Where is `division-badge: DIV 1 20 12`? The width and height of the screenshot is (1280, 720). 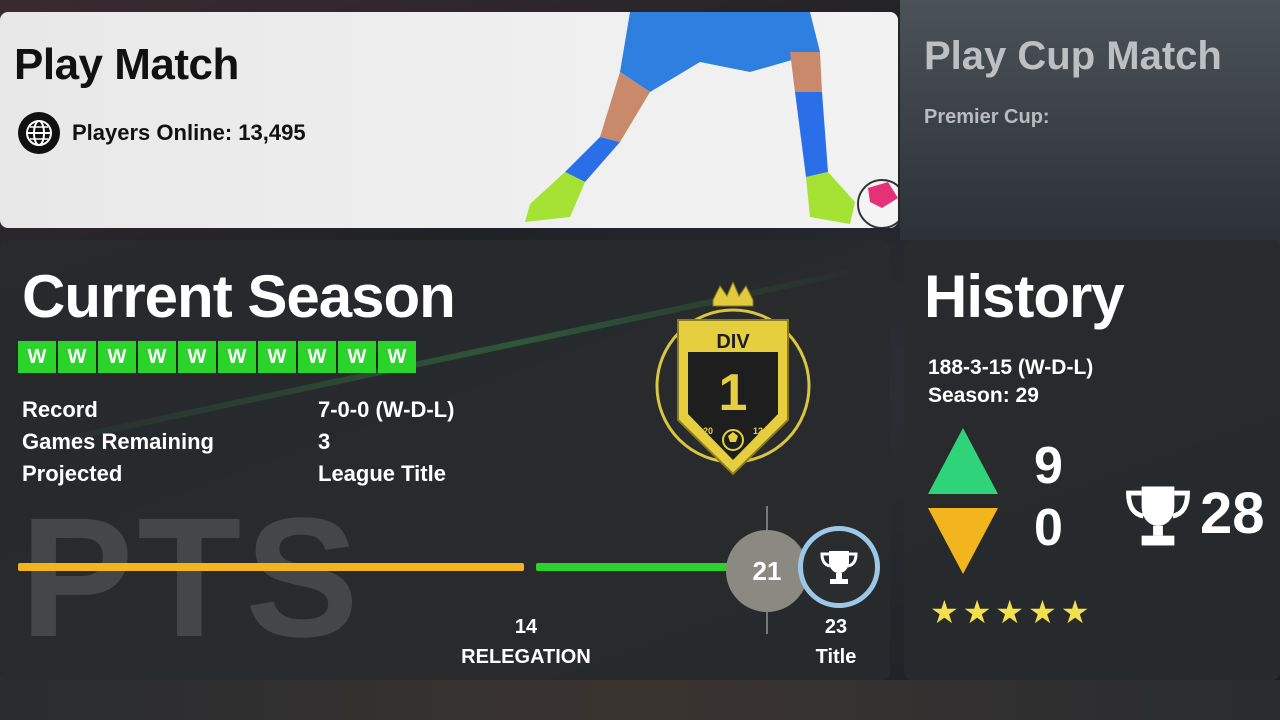
division-badge: DIV 1 20 12 is located at coordinates (733, 379).